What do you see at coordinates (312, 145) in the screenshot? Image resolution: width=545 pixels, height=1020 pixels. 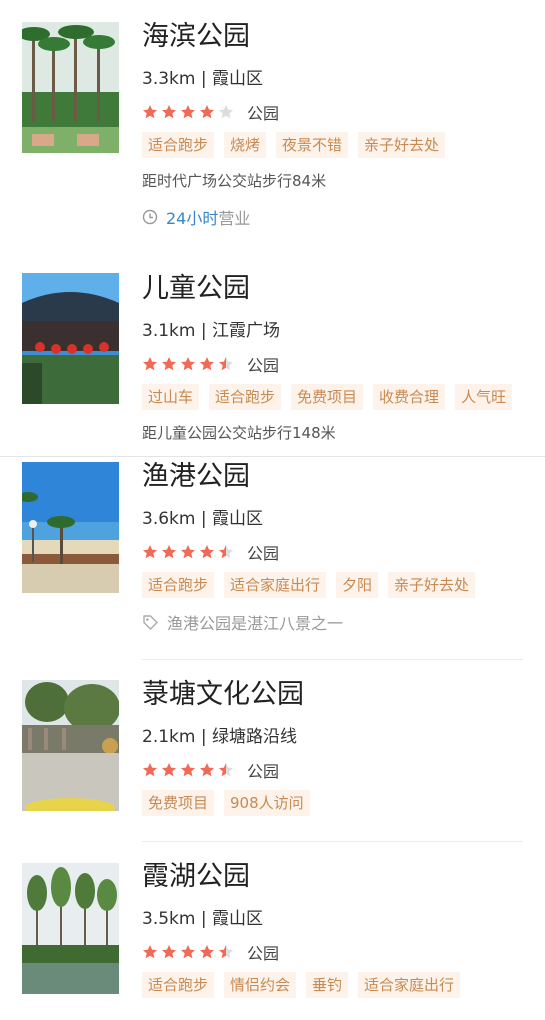 I see `tag: 夜景不错` at bounding box center [312, 145].